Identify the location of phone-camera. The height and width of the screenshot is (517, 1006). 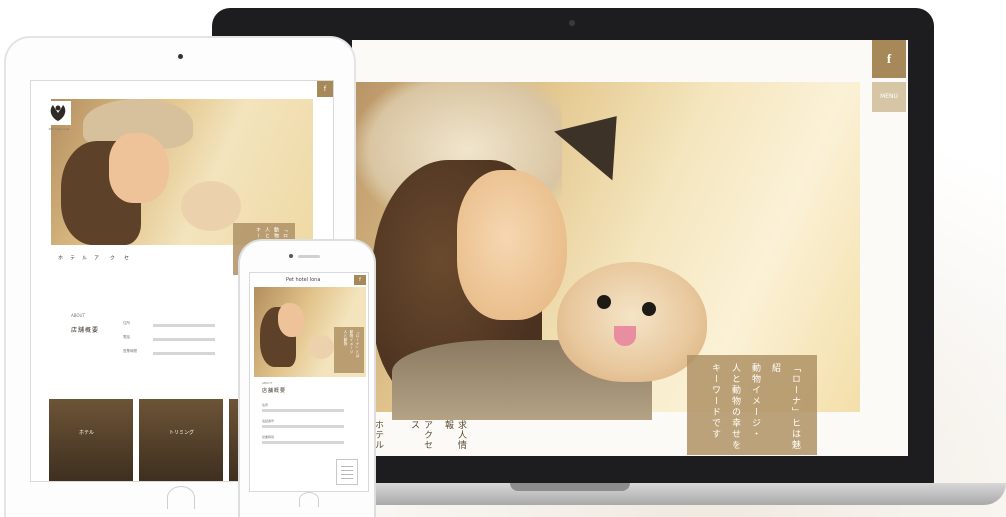
(291, 256).